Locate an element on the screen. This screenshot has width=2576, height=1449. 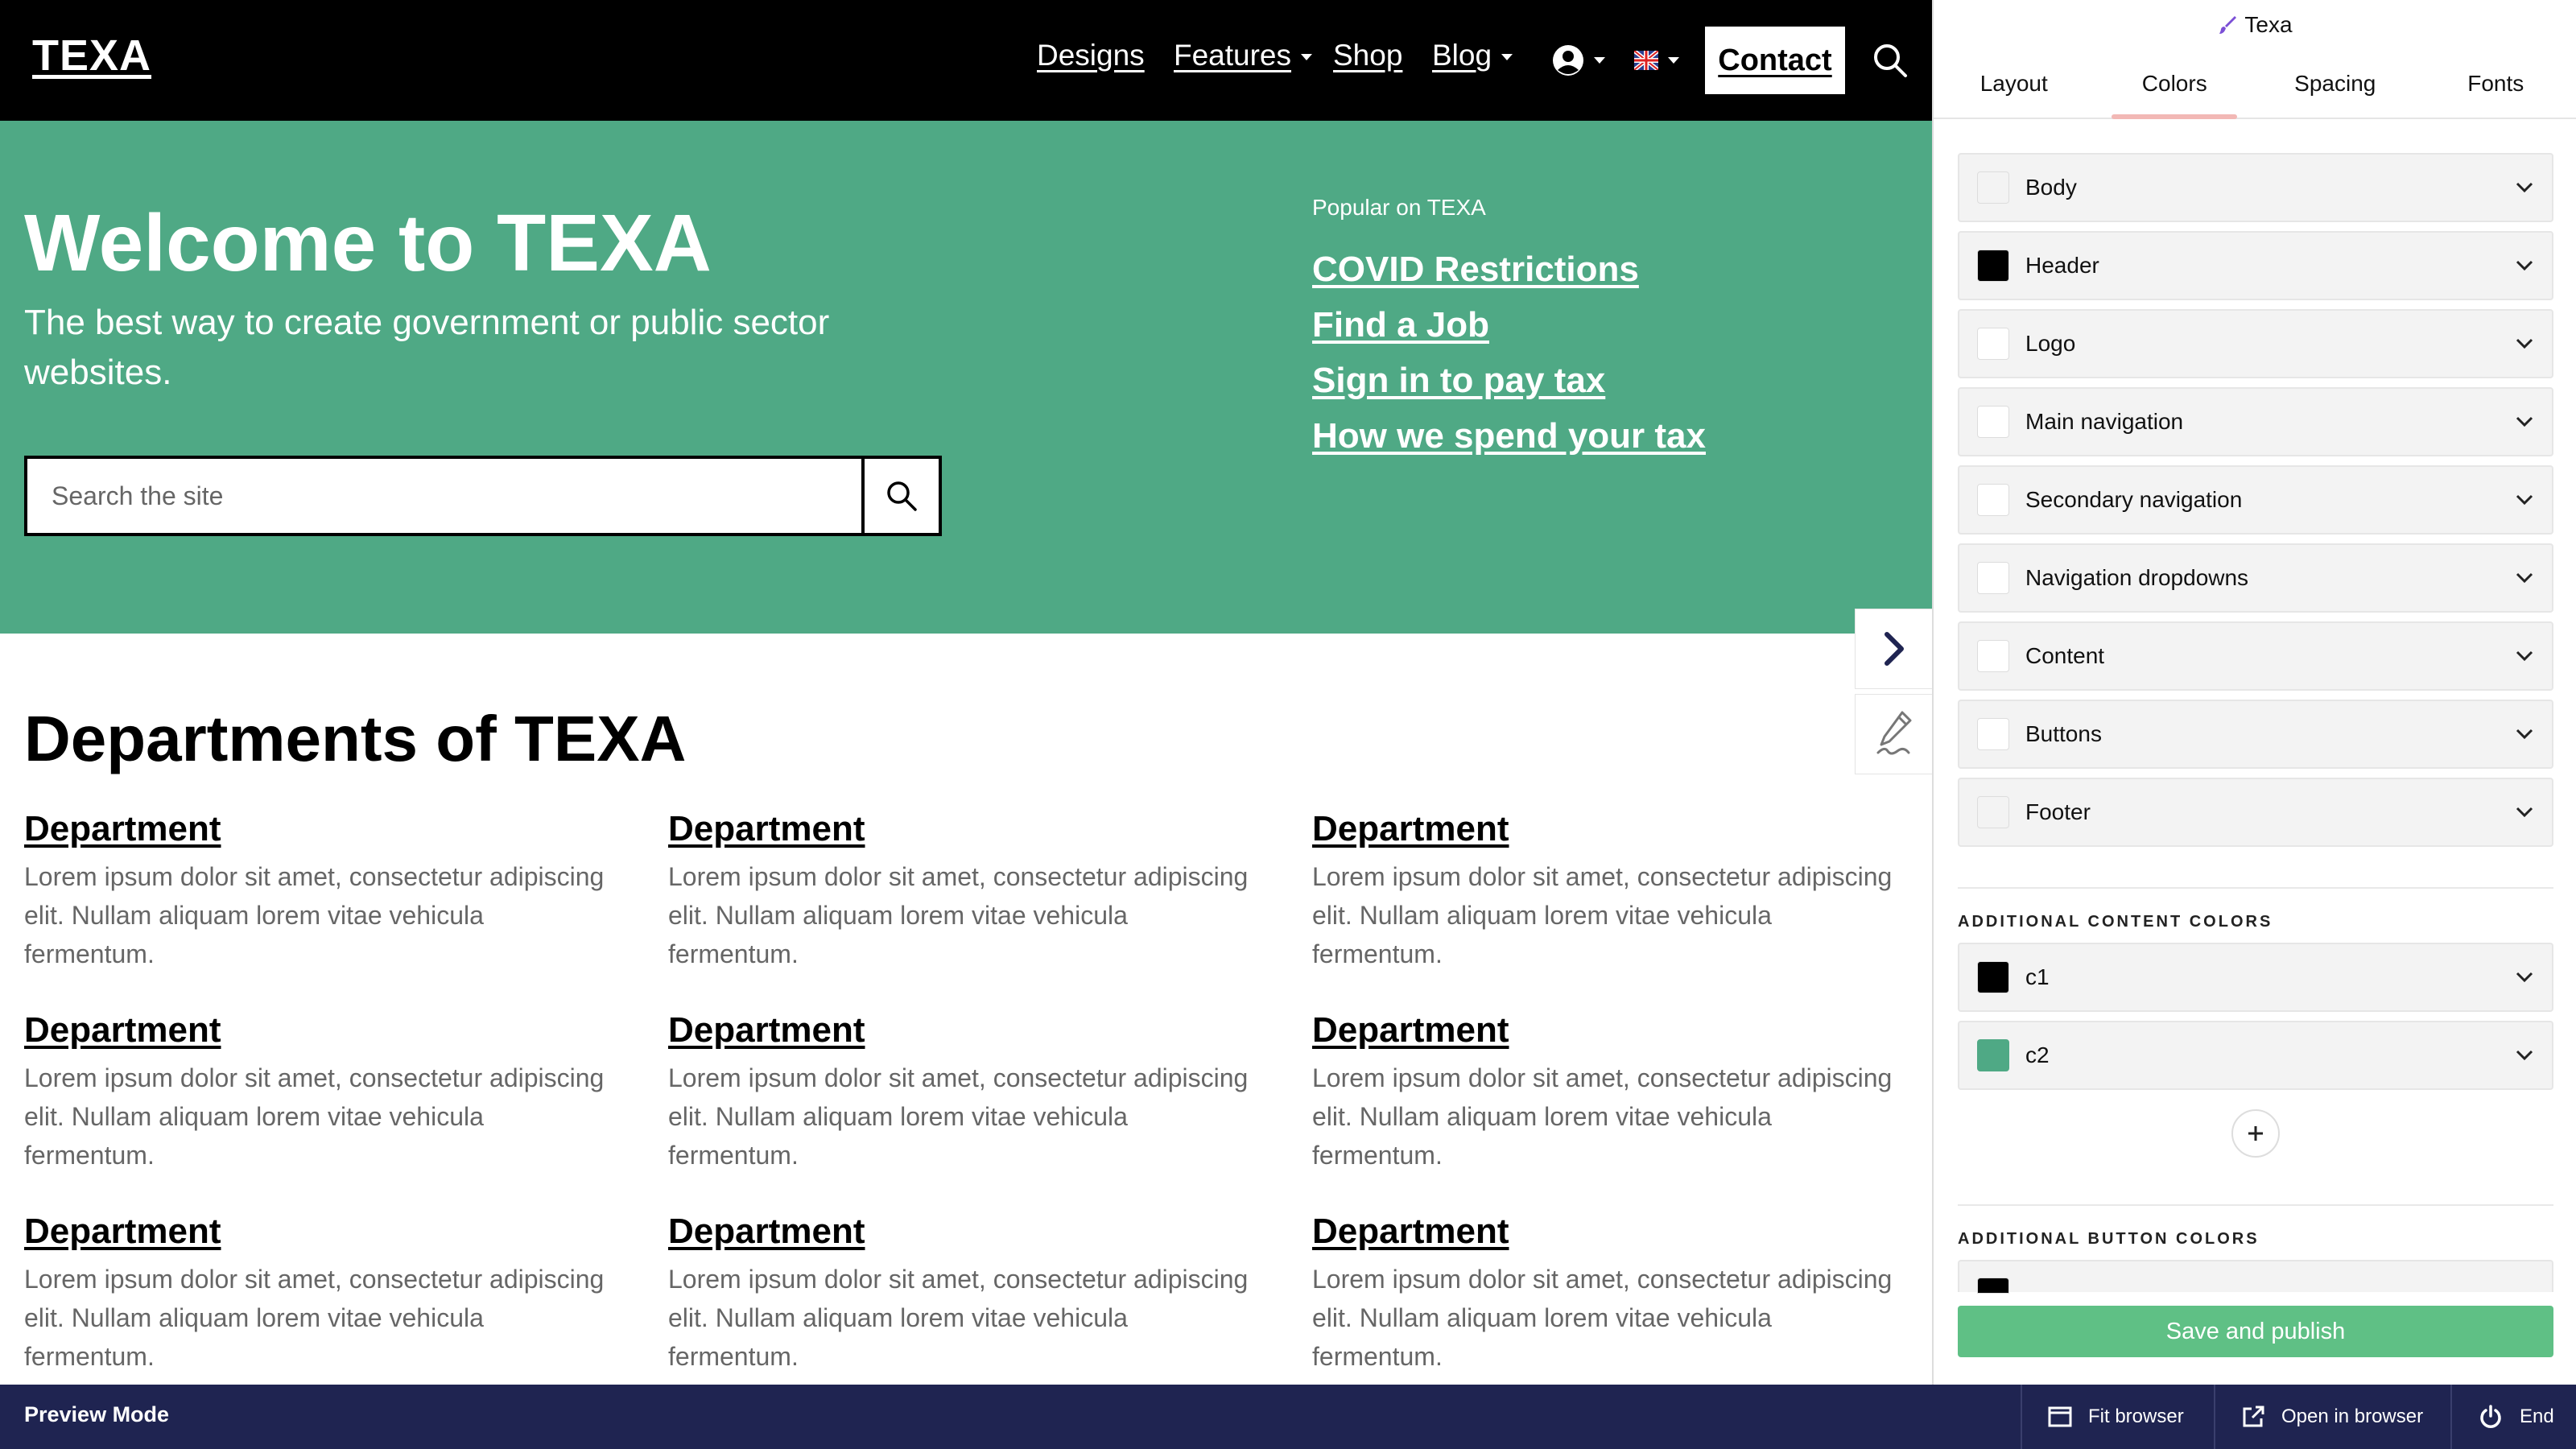
window-icon is located at coordinates (2060, 1416).